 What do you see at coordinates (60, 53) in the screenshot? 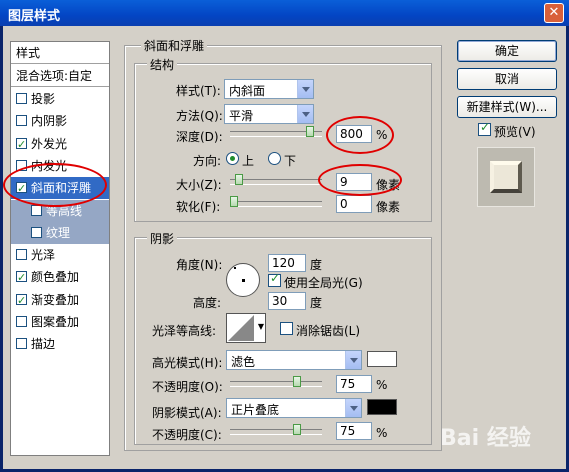
I see `style-list-header: 样式` at bounding box center [60, 53].